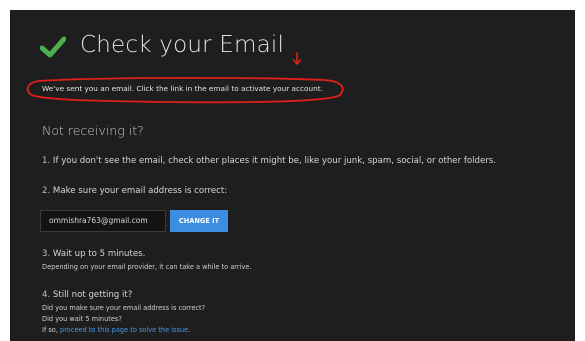 The image size is (585, 341). Describe the element at coordinates (93, 130) in the screenshot. I see `not-receiving-heading: Not receiving it?` at that location.